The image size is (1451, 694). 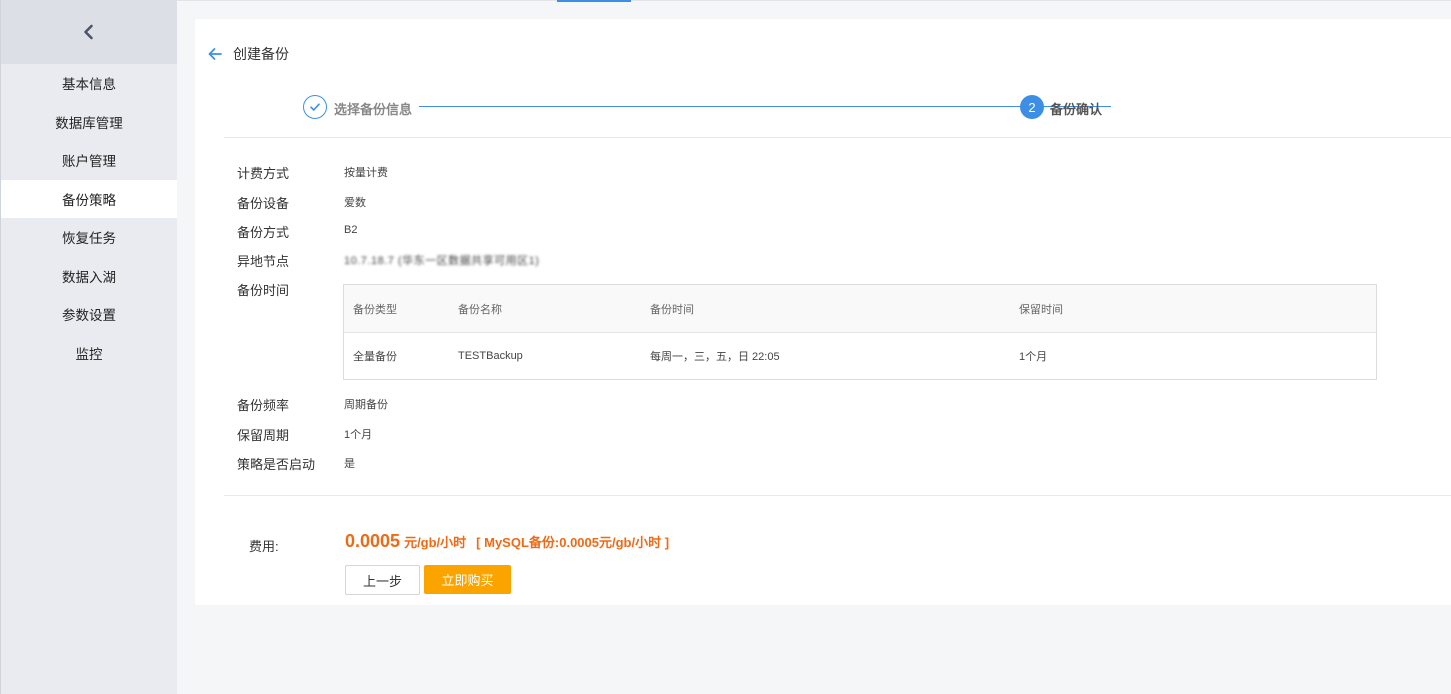 I want to click on sidebar-item-account-management: 账户管理, so click(x=89, y=160).